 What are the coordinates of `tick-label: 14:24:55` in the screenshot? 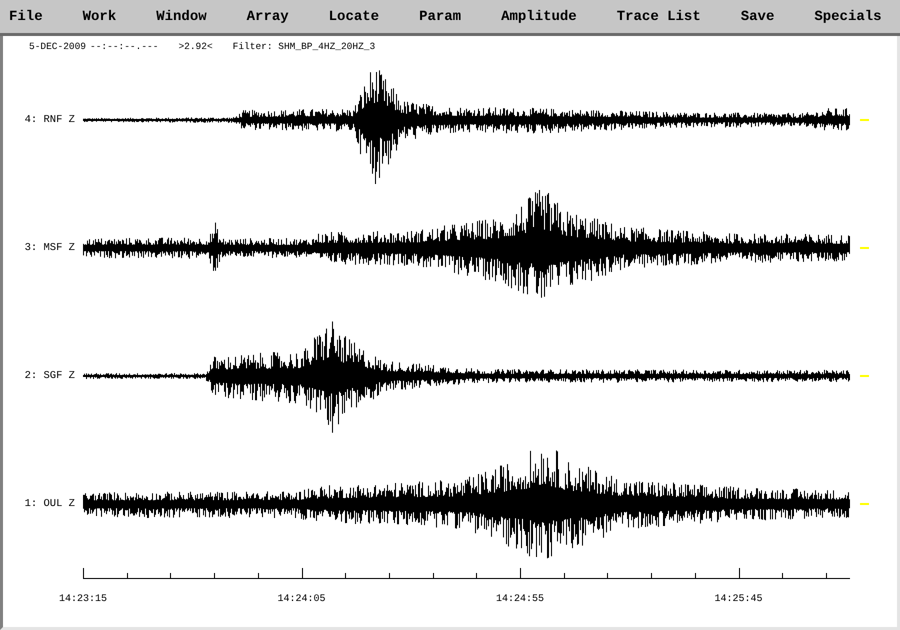 It's located at (520, 599).